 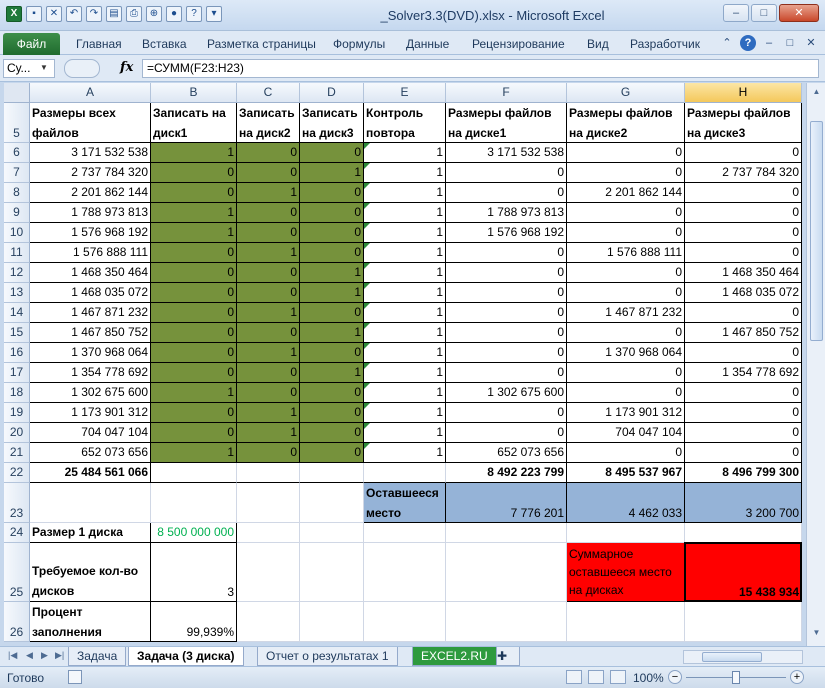 I want to click on zoom-level: 100%, so click(x=648, y=678).